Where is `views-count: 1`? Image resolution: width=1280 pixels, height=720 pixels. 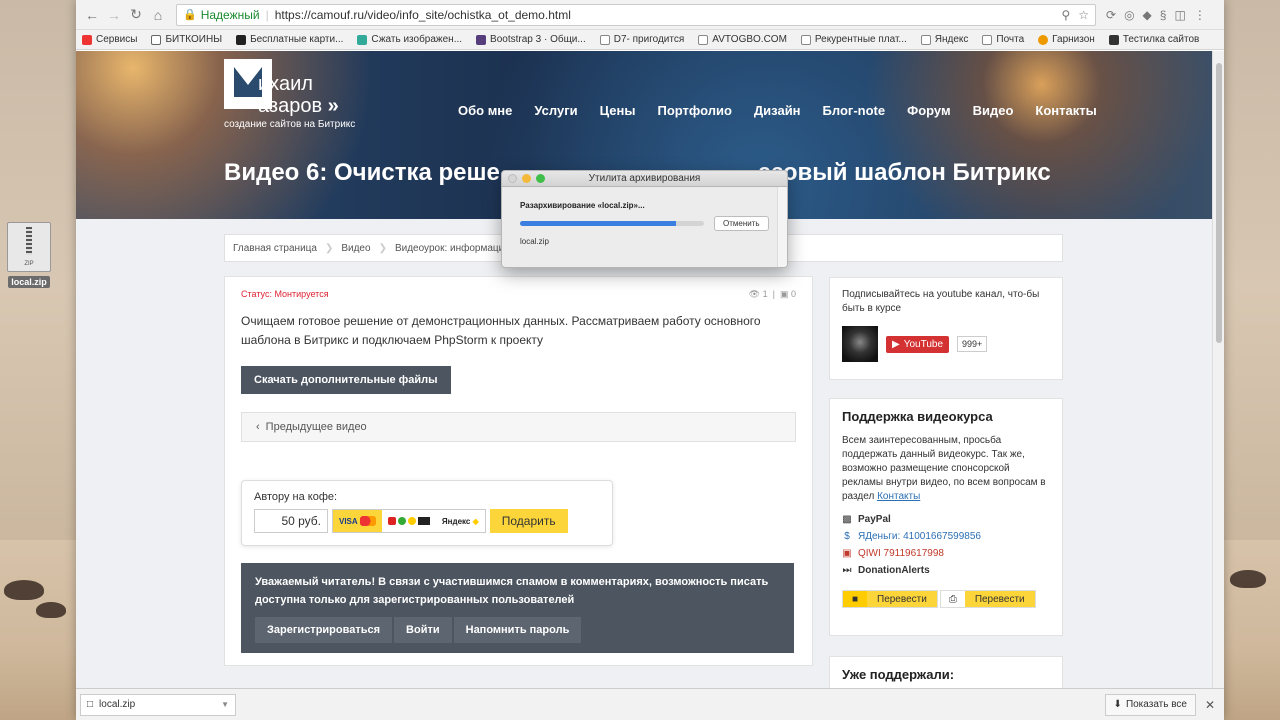 views-count: 1 is located at coordinates (765, 294).